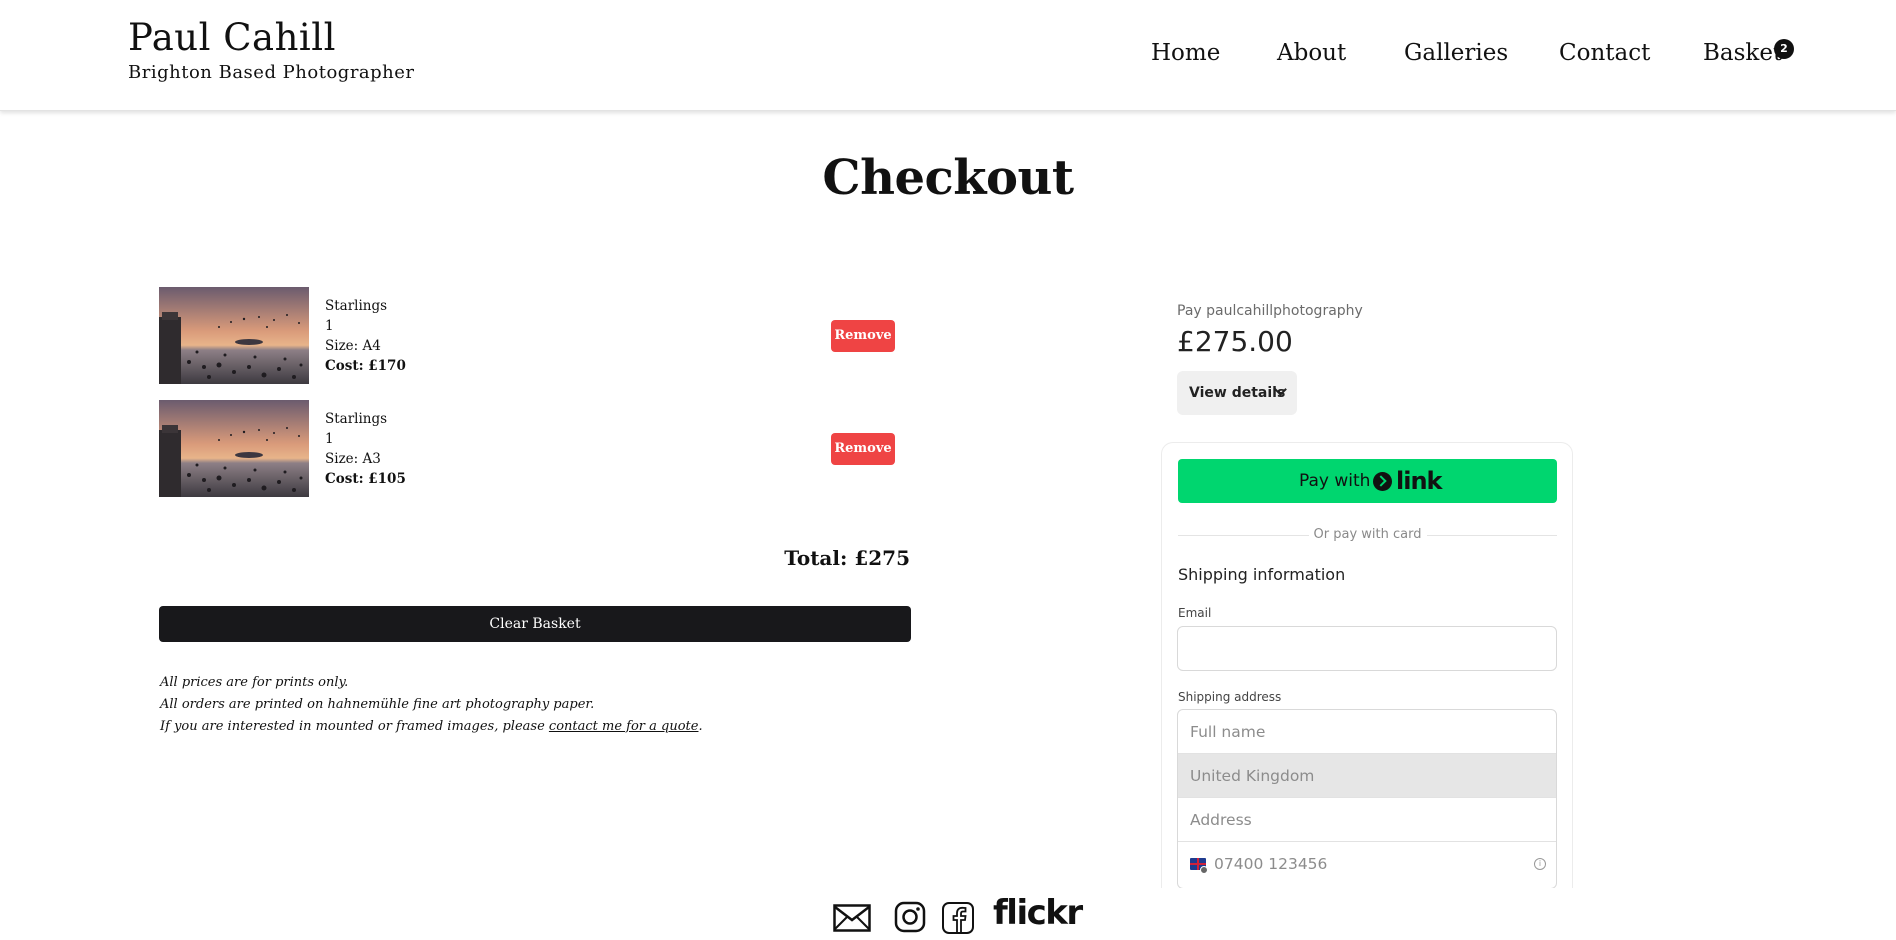 Image resolution: width=1896 pixels, height=940 pixels. Describe the element at coordinates (1038, 913) in the screenshot. I see `flickr-icon: flickr` at that location.